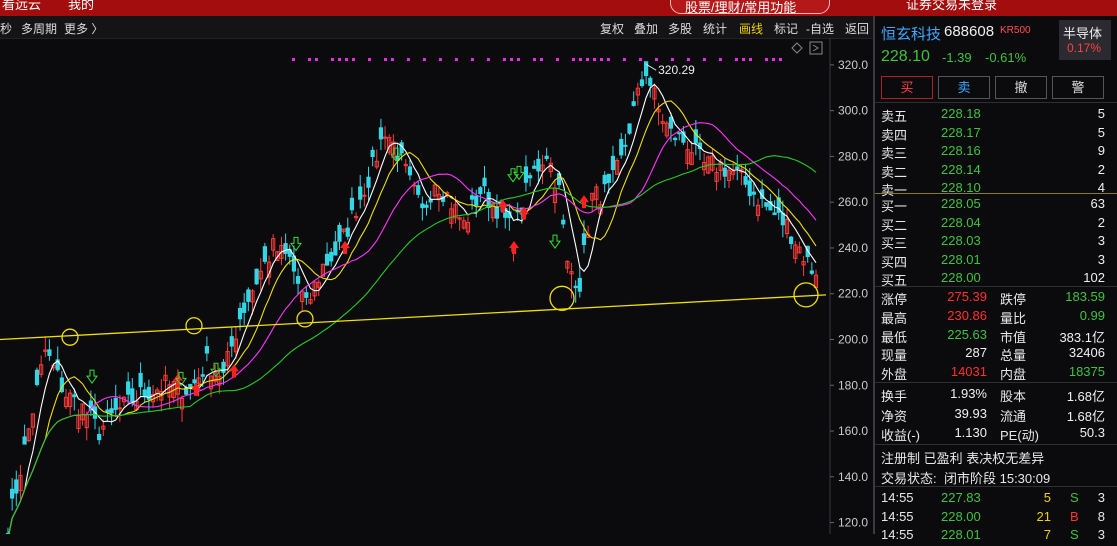 Image resolution: width=1117 pixels, height=546 pixels. What do you see at coordinates (996, 152) in the screenshot?
I see `ask-row: 卖三 228.16 9` at bounding box center [996, 152].